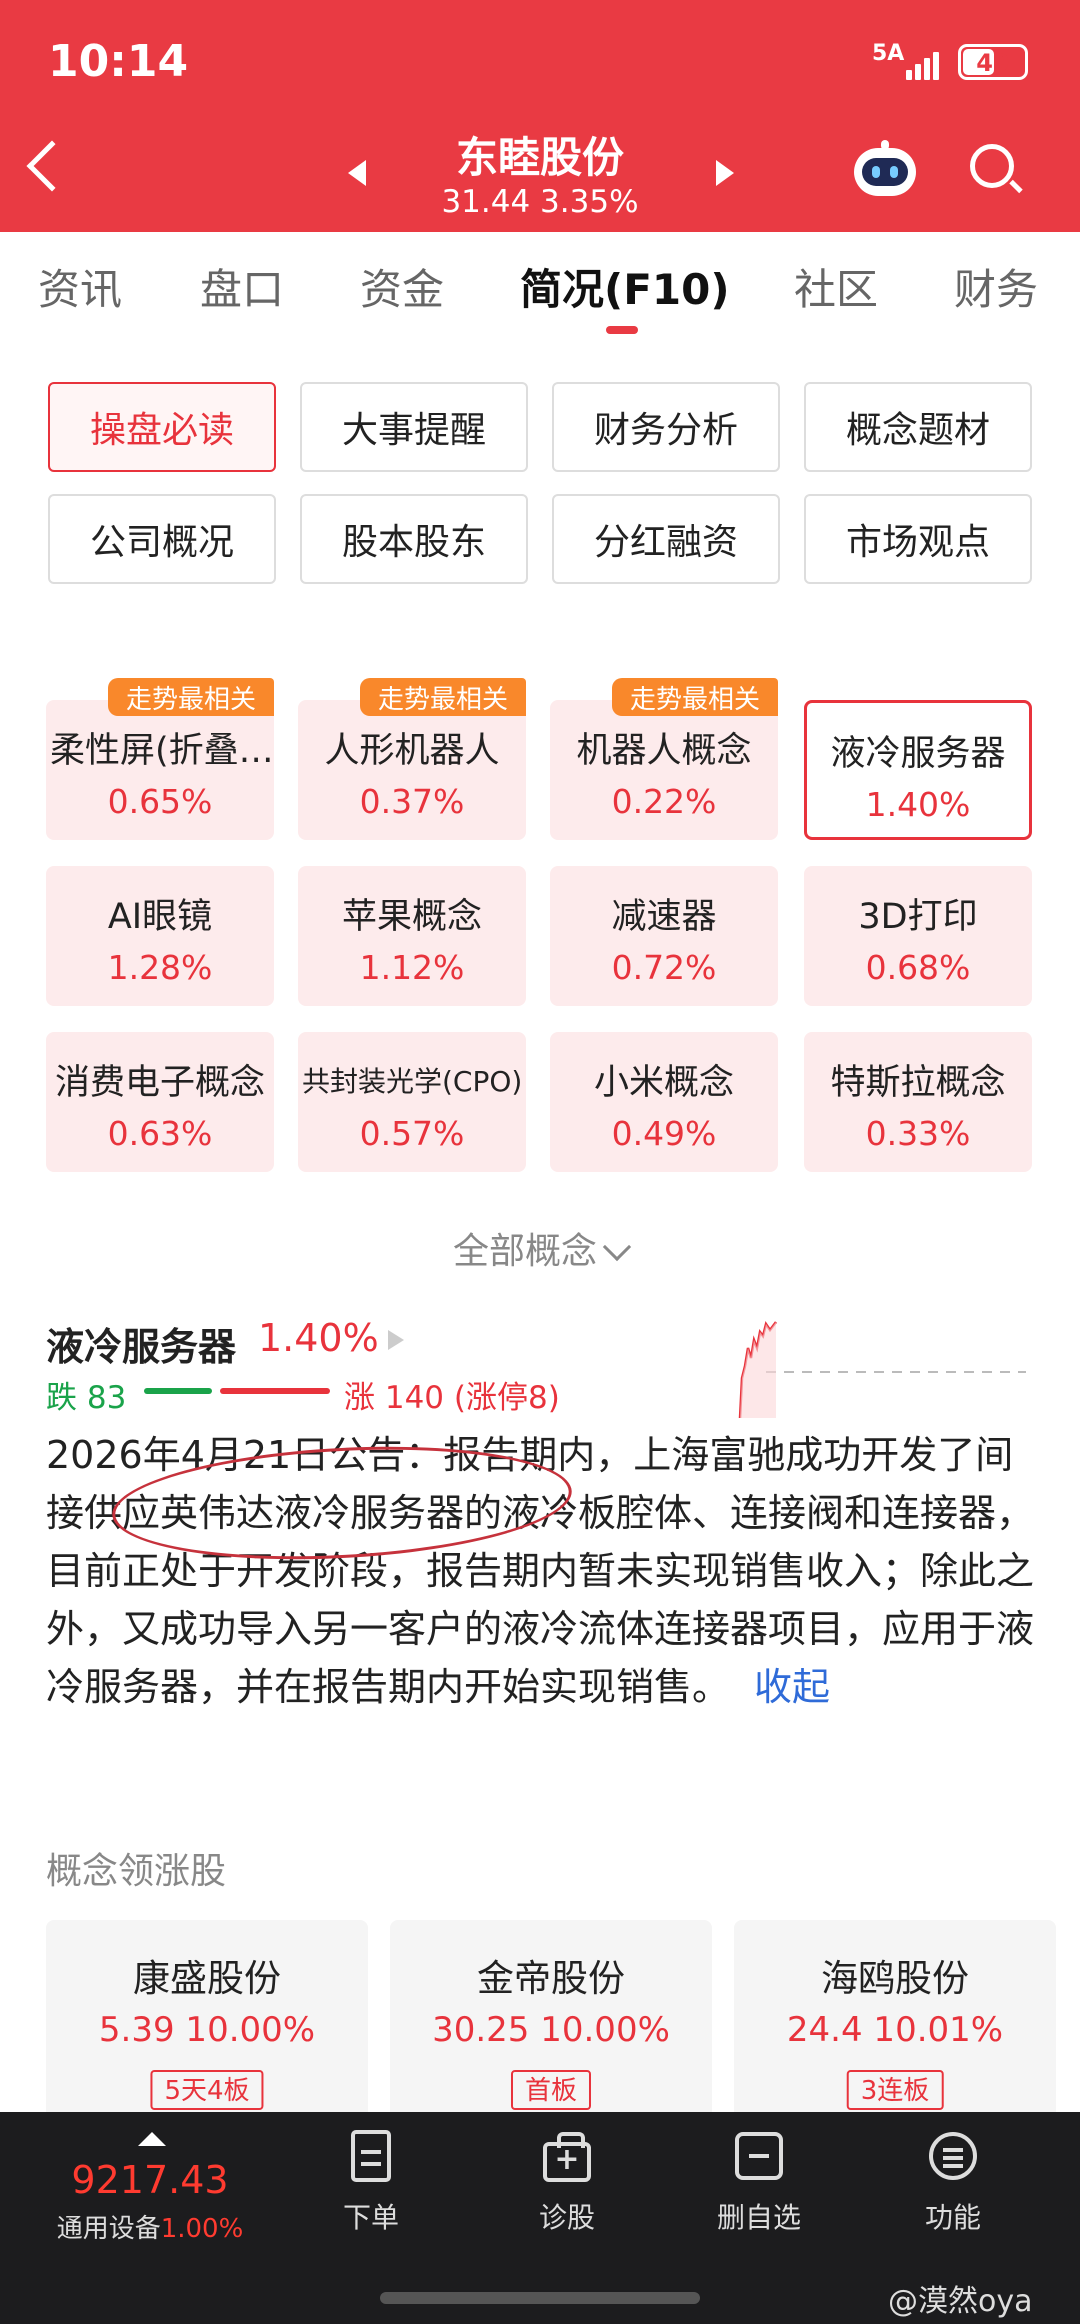  What do you see at coordinates (412, 1081) in the screenshot?
I see `concept-name: 共封装光学(CPO)` at bounding box center [412, 1081].